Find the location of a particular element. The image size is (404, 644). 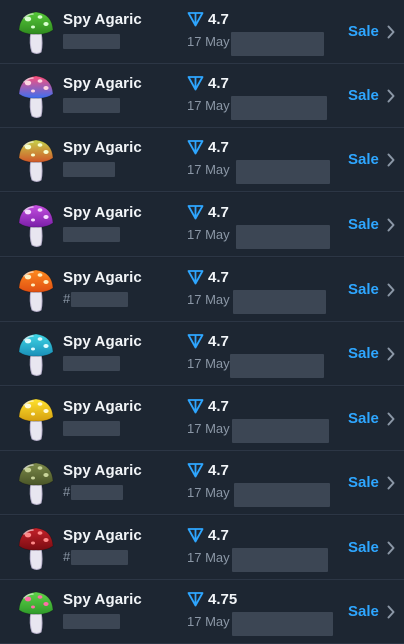

price-value: 4.75 is located at coordinates (223, 599).